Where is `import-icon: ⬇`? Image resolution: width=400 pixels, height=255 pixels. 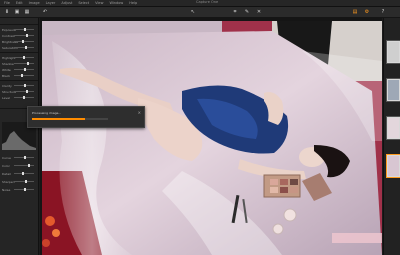
import-icon: ⬇ is located at coordinates (7, 12).